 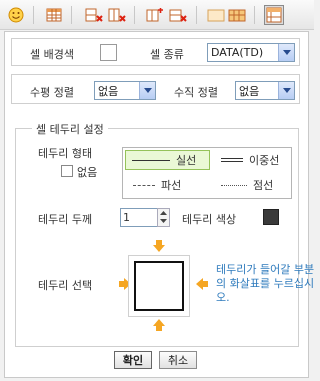 I want to click on border-none-checkbox, so click(x=67, y=171).